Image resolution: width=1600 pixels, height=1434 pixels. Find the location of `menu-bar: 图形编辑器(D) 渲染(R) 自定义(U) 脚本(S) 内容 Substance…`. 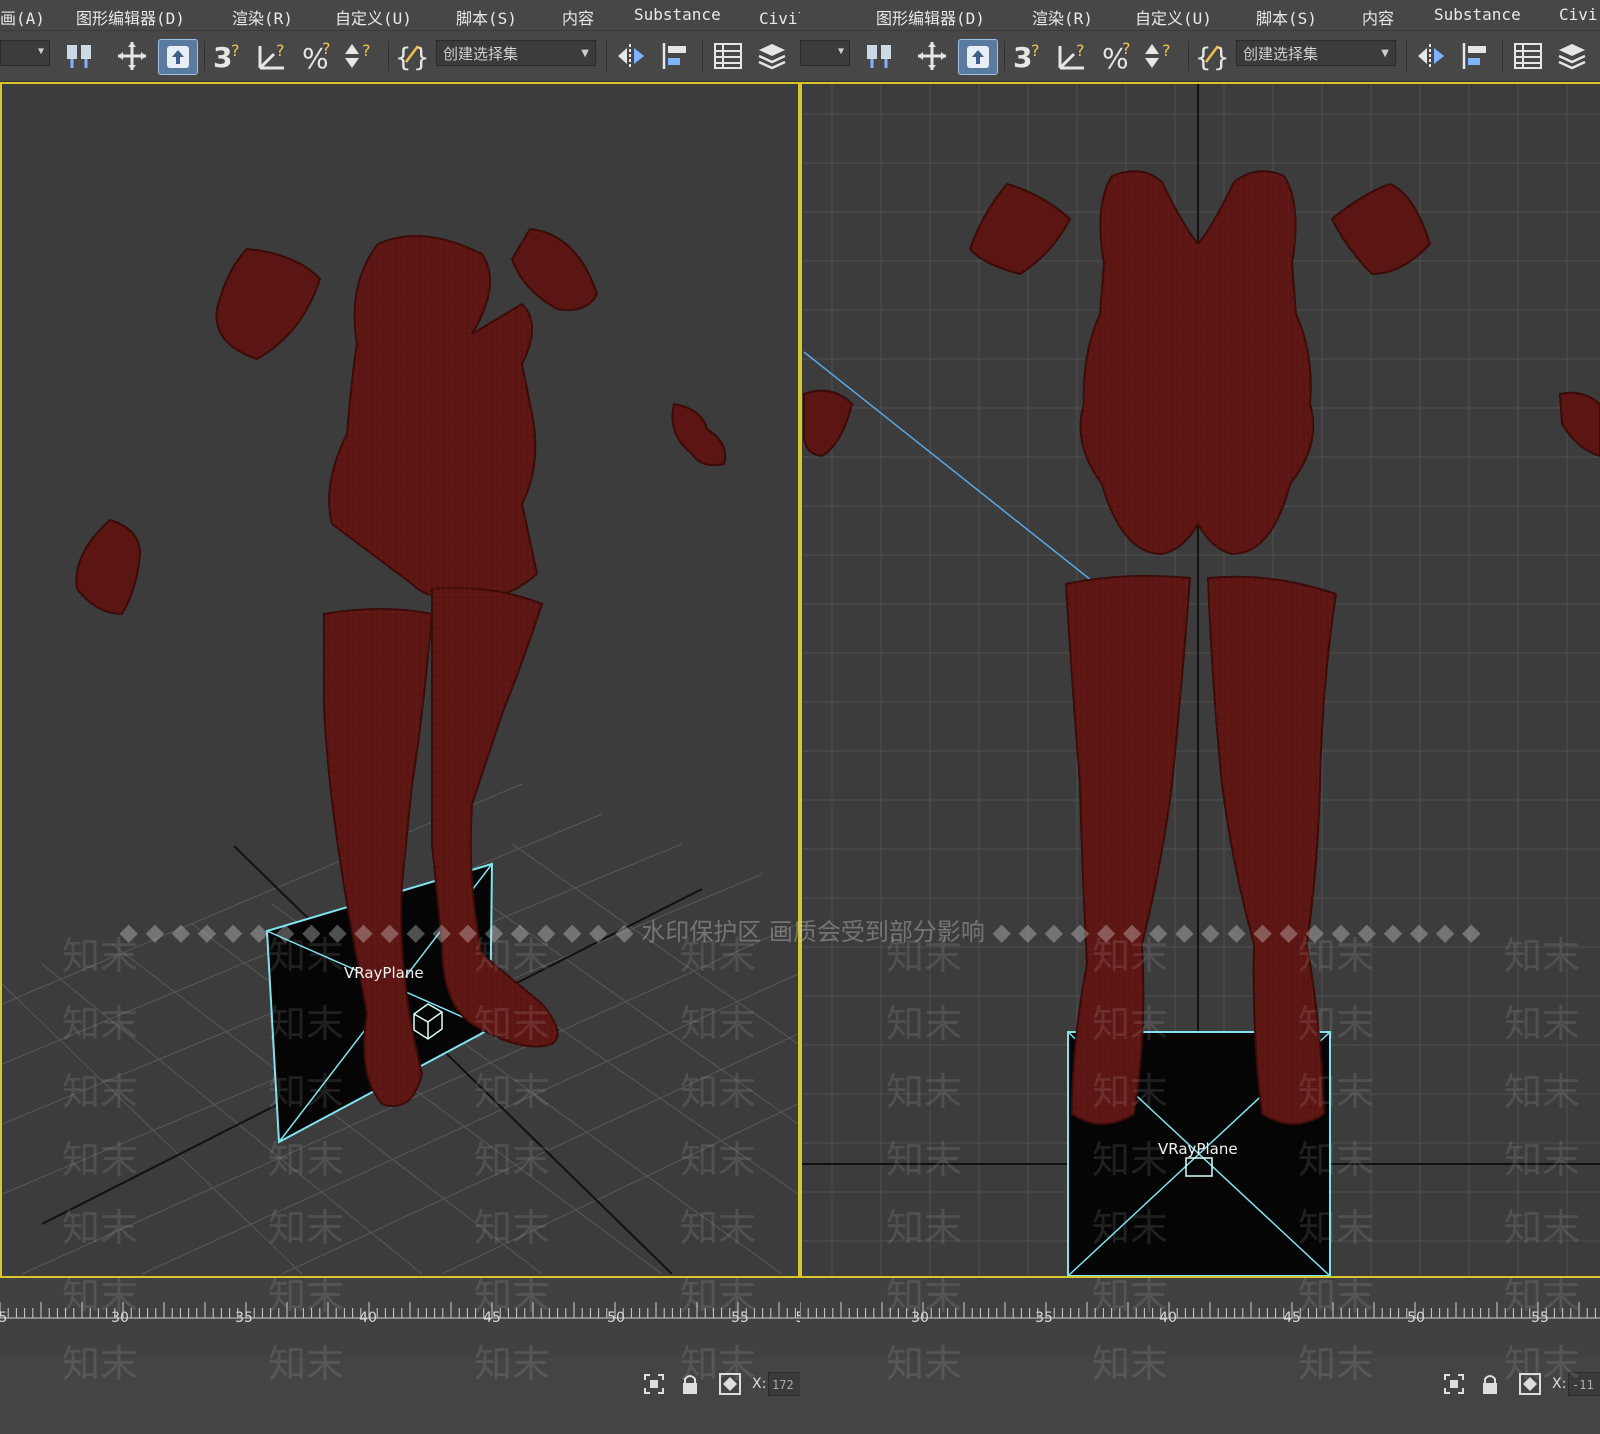

menu-bar: 图形编辑器(D) 渲染(R) 自定义(U) 脚本(S) 内容 Substance… is located at coordinates (1200, 15).